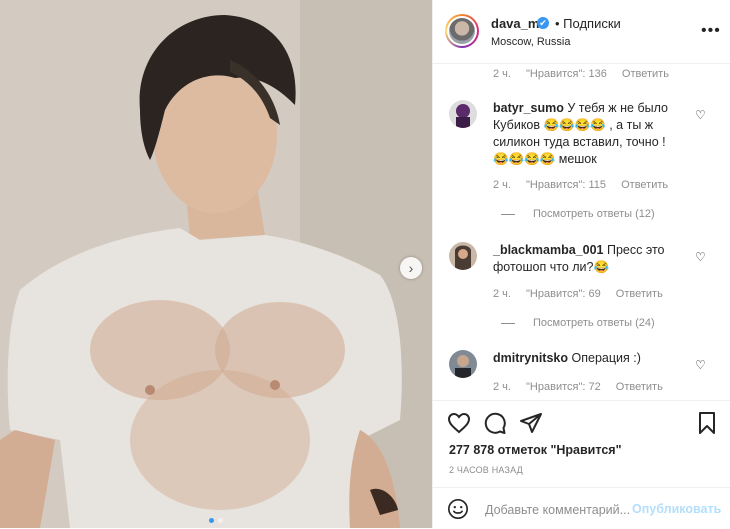 Image resolution: width=730 pixels, height=529 pixels. I want to click on more-options-button: •••, so click(711, 31).